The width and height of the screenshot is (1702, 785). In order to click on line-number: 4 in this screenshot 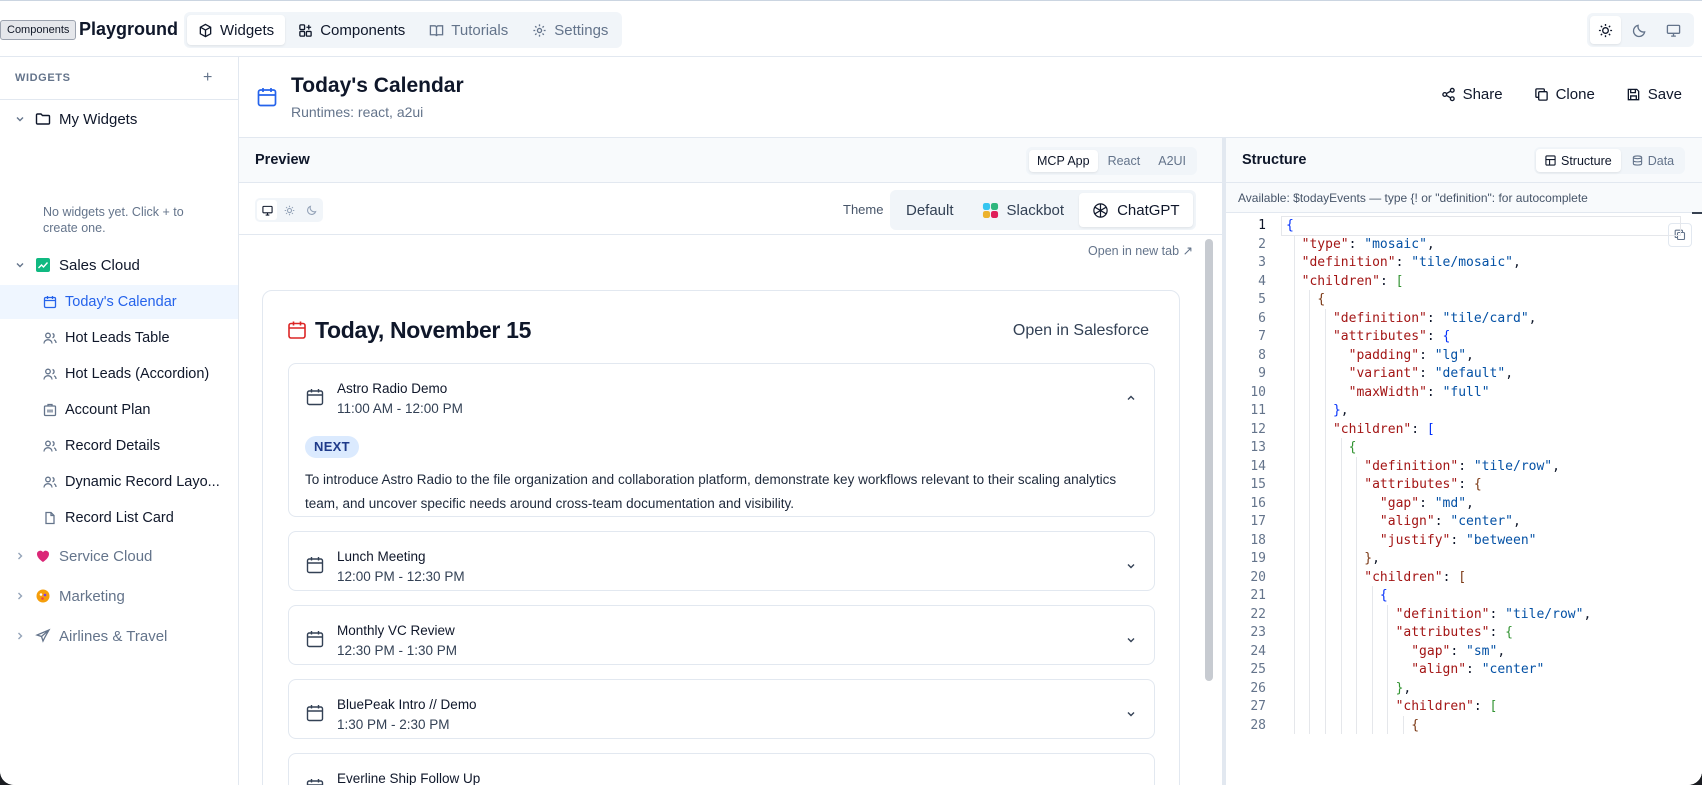, I will do `click(1262, 281)`.